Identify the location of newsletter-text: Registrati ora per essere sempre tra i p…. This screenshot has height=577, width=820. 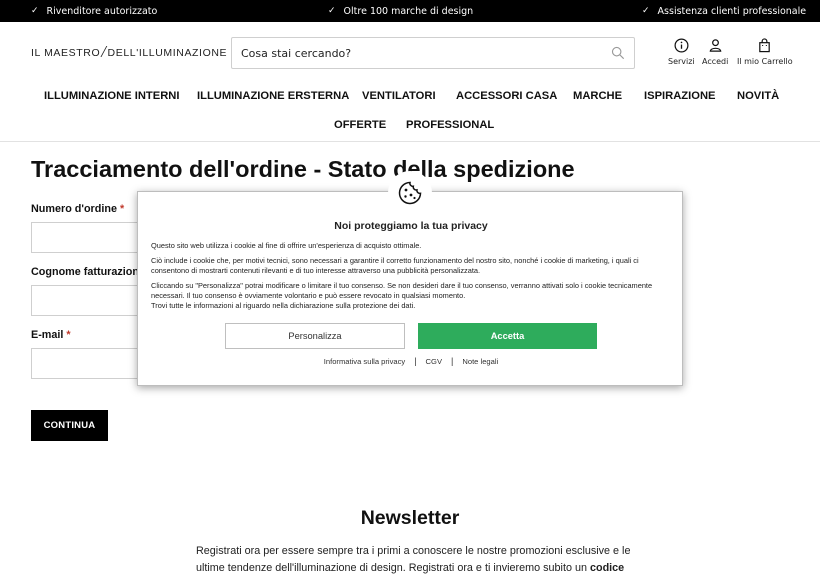
(416, 560).